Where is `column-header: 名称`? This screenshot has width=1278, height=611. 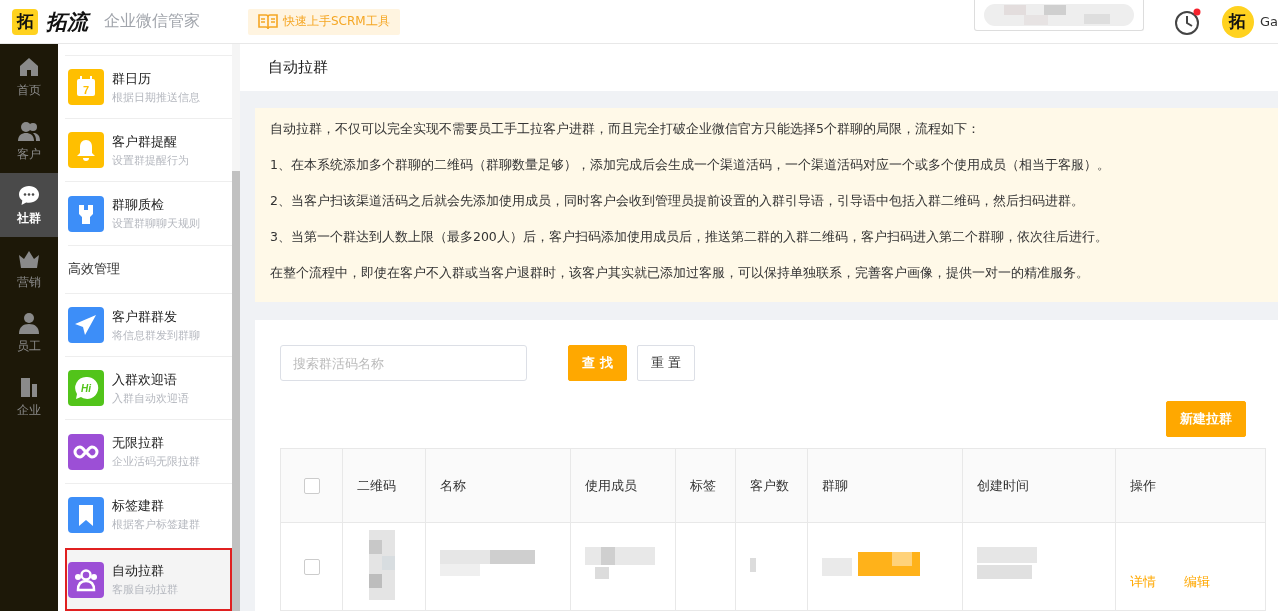
column-header: 名称 is located at coordinates (498, 485).